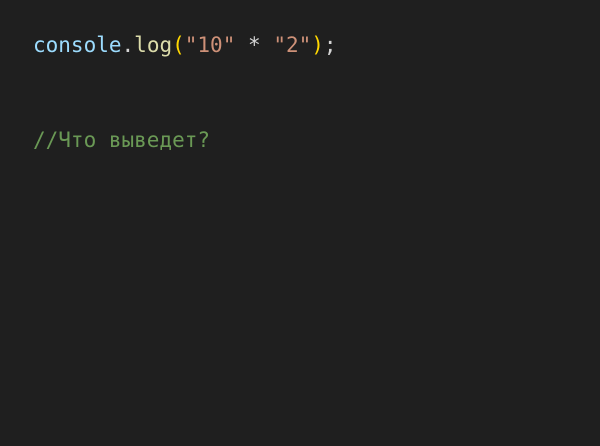 This screenshot has width=600, height=446. I want to click on comment-token: //Что выведет?, so click(122, 140).